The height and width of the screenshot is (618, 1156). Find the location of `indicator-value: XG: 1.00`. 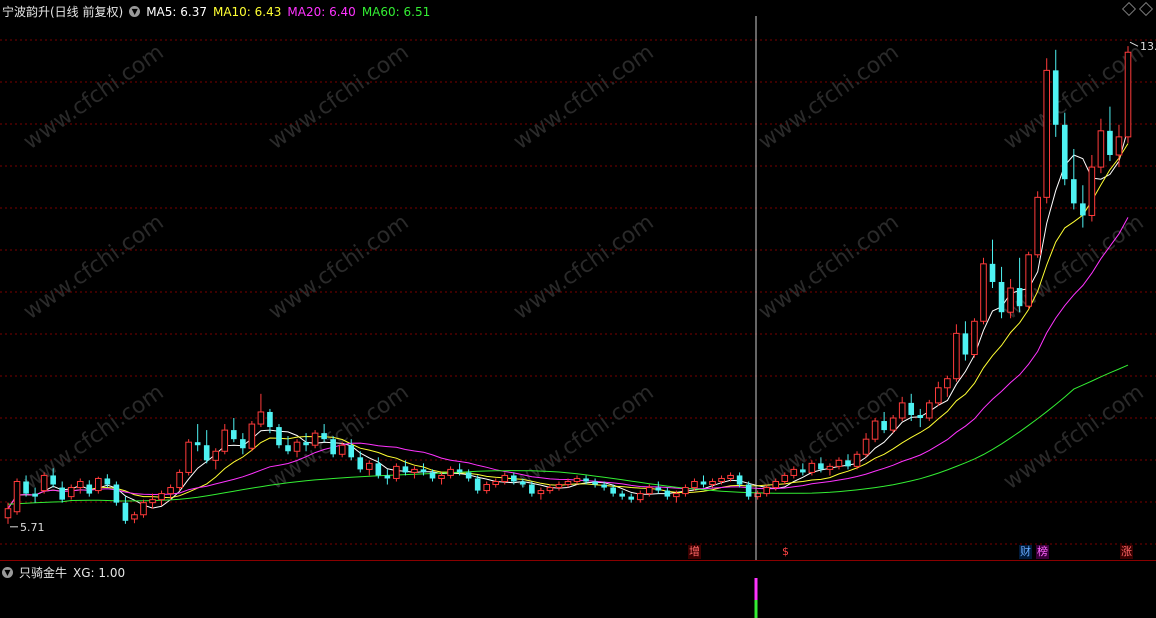

indicator-value: XG: 1.00 is located at coordinates (99, 572).